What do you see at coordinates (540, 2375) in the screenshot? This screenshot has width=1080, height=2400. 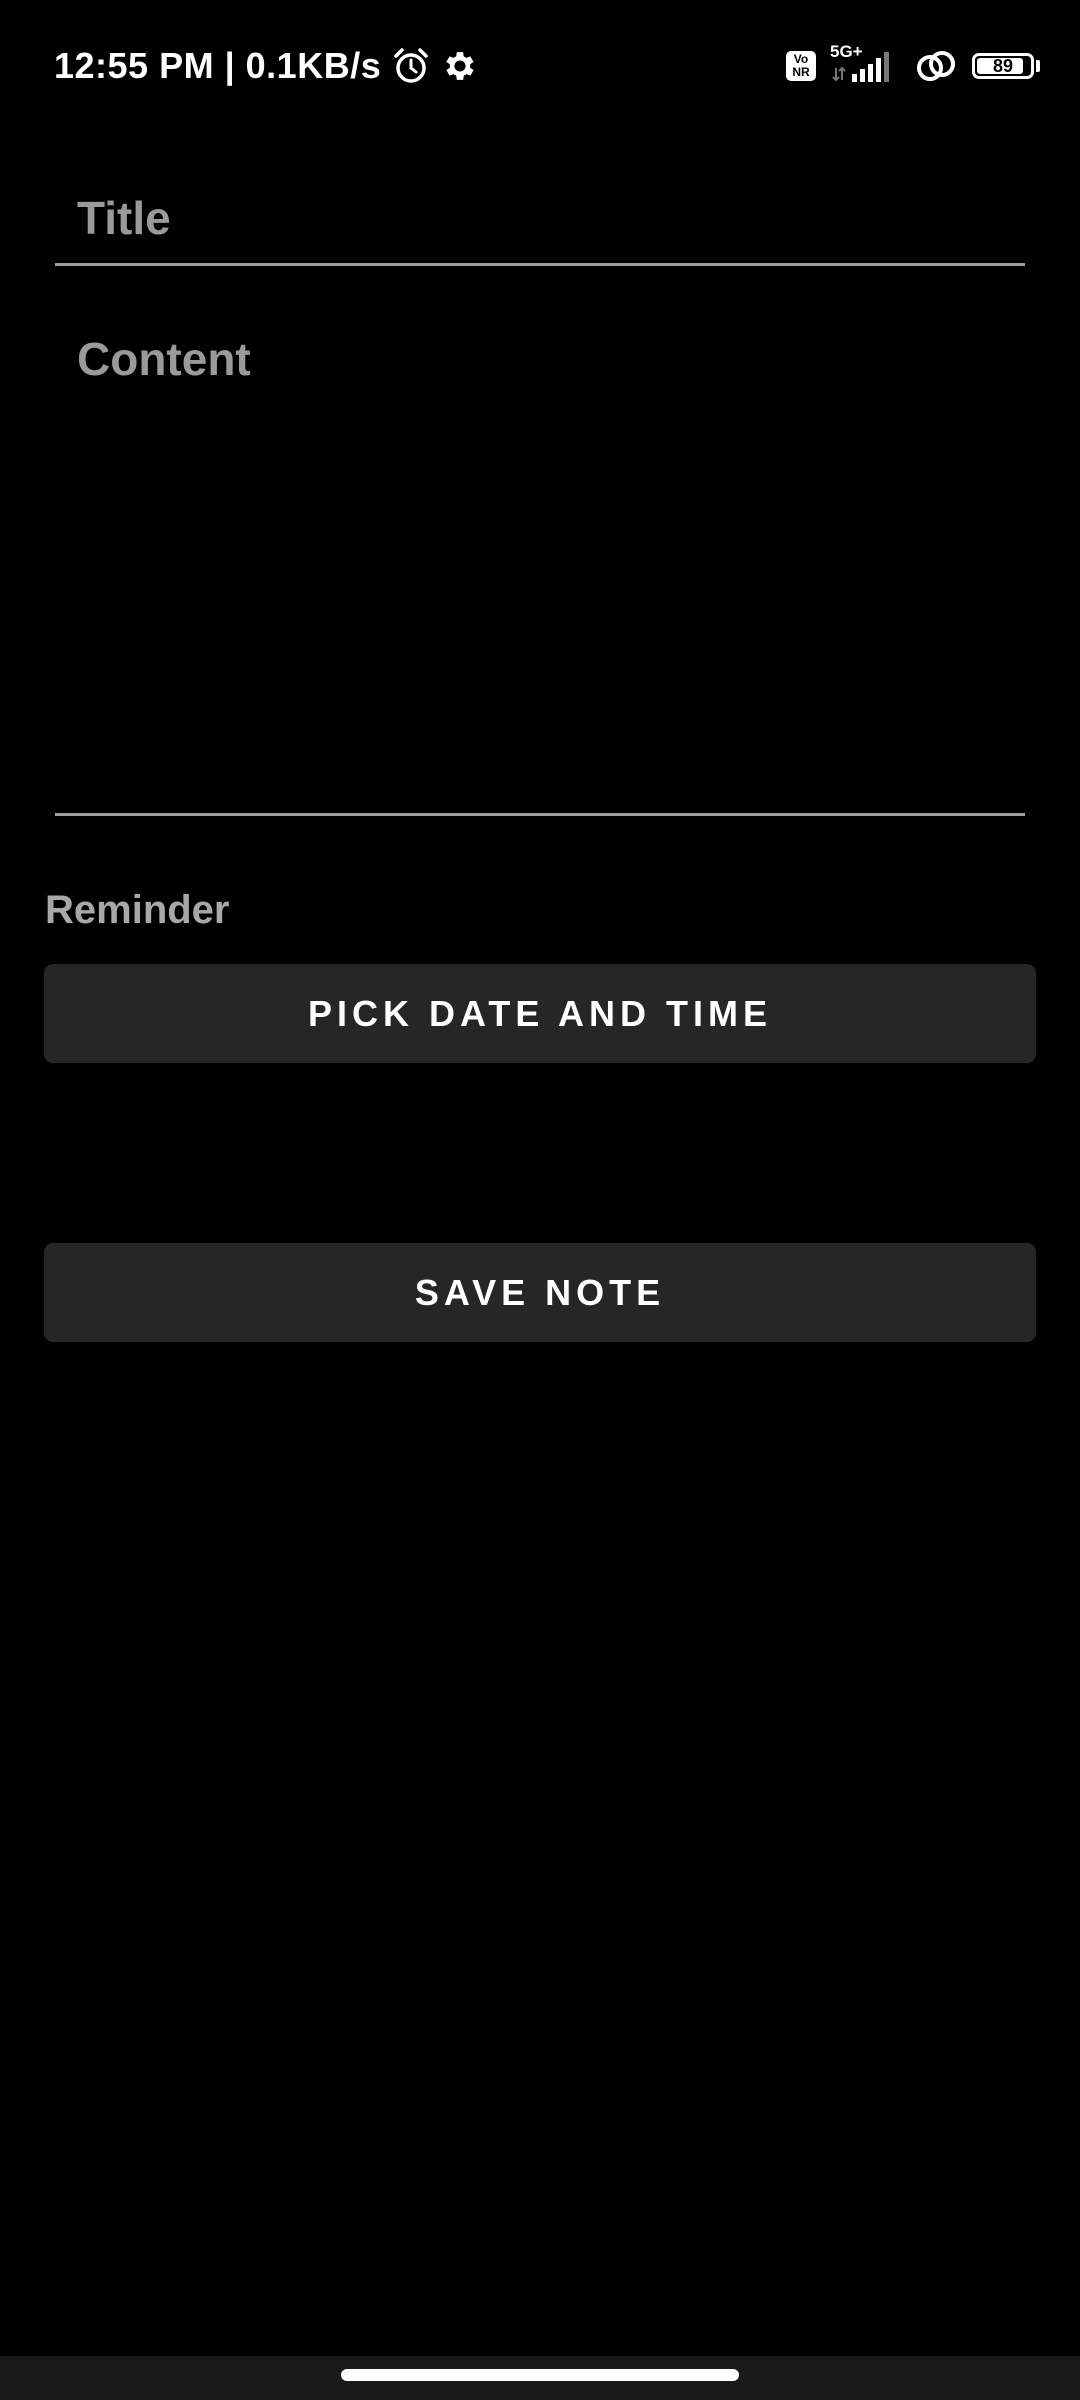 I see `home-gesture-handle` at bounding box center [540, 2375].